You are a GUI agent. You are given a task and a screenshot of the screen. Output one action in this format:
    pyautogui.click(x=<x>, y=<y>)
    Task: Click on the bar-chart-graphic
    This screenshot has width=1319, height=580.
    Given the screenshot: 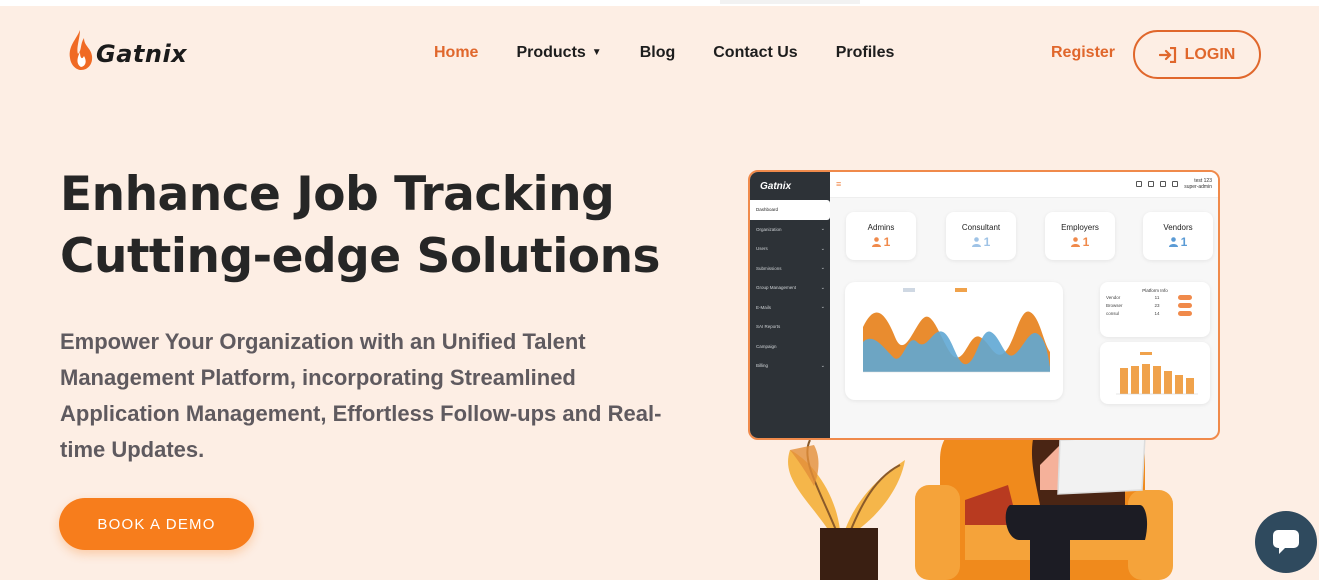 What is the action you would take?
    pyautogui.click(x=1157, y=373)
    